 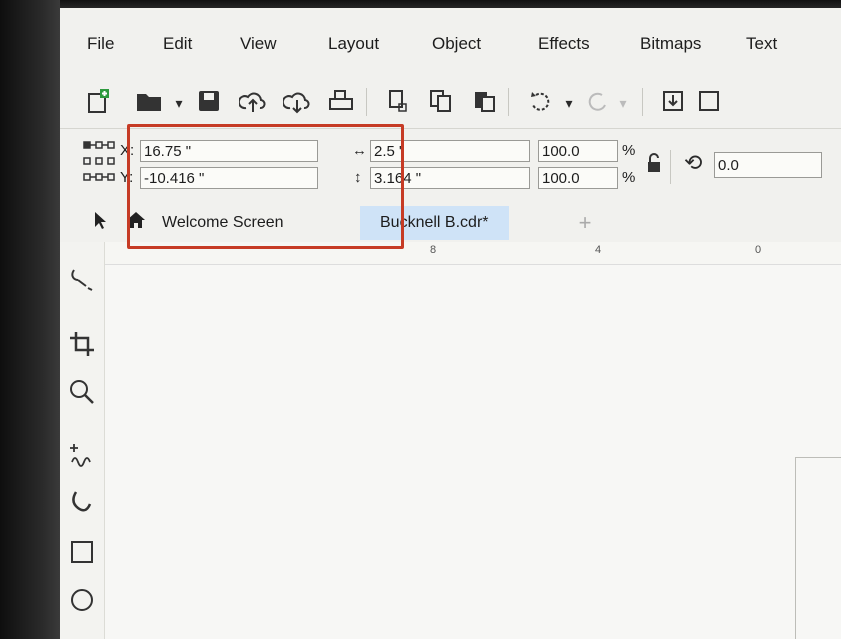 I want to click on scale-x-percent: %, so click(x=629, y=150).